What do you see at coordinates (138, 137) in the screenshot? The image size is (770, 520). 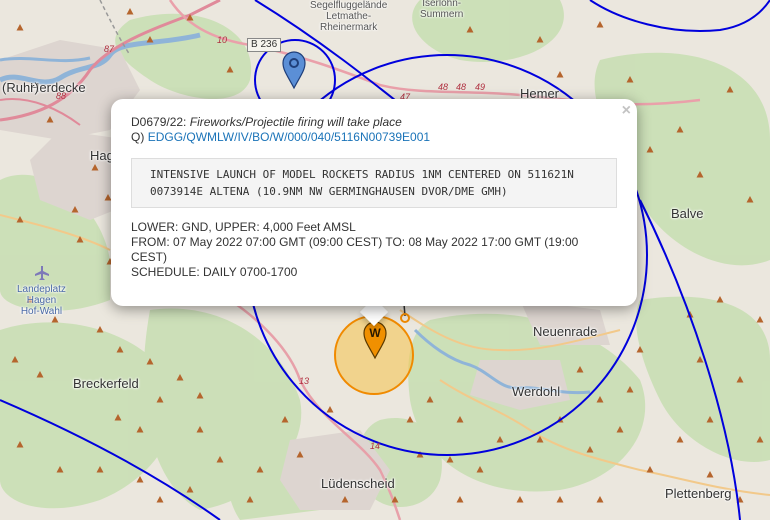 I see `q-prefix: Q)` at bounding box center [138, 137].